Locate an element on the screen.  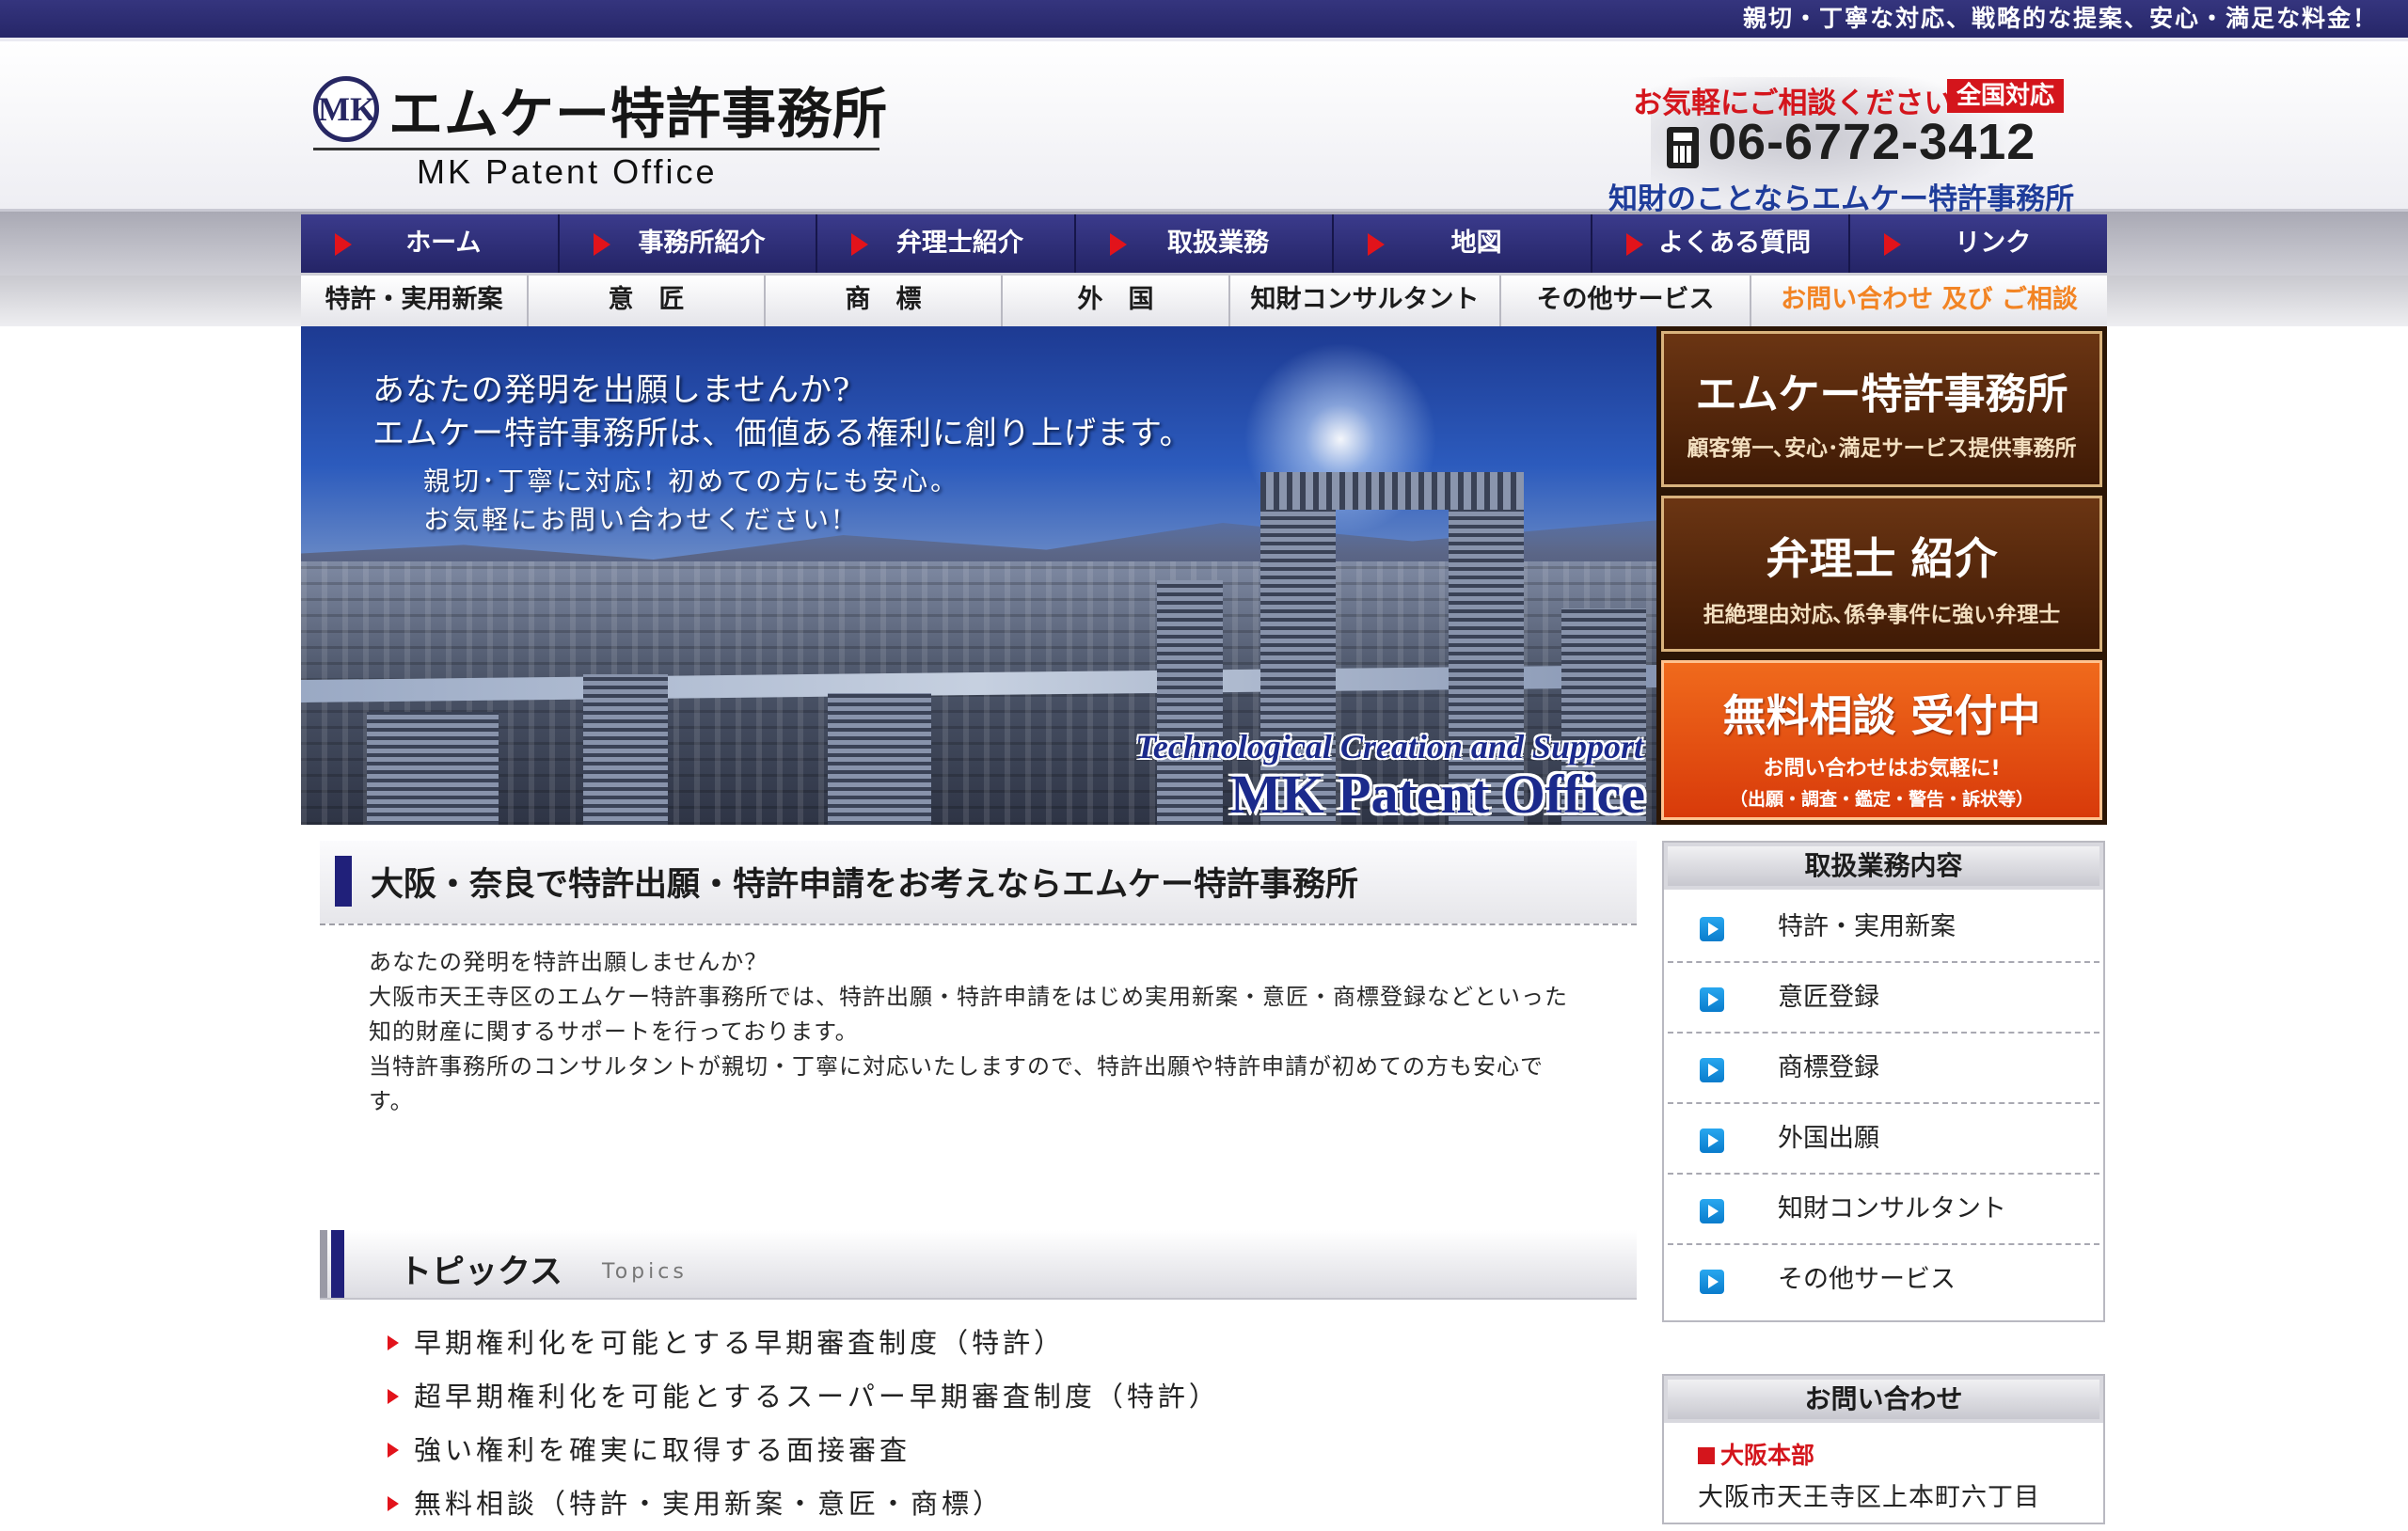
sidebar-item-label: 外国出願 is located at coordinates (1829, 1138).